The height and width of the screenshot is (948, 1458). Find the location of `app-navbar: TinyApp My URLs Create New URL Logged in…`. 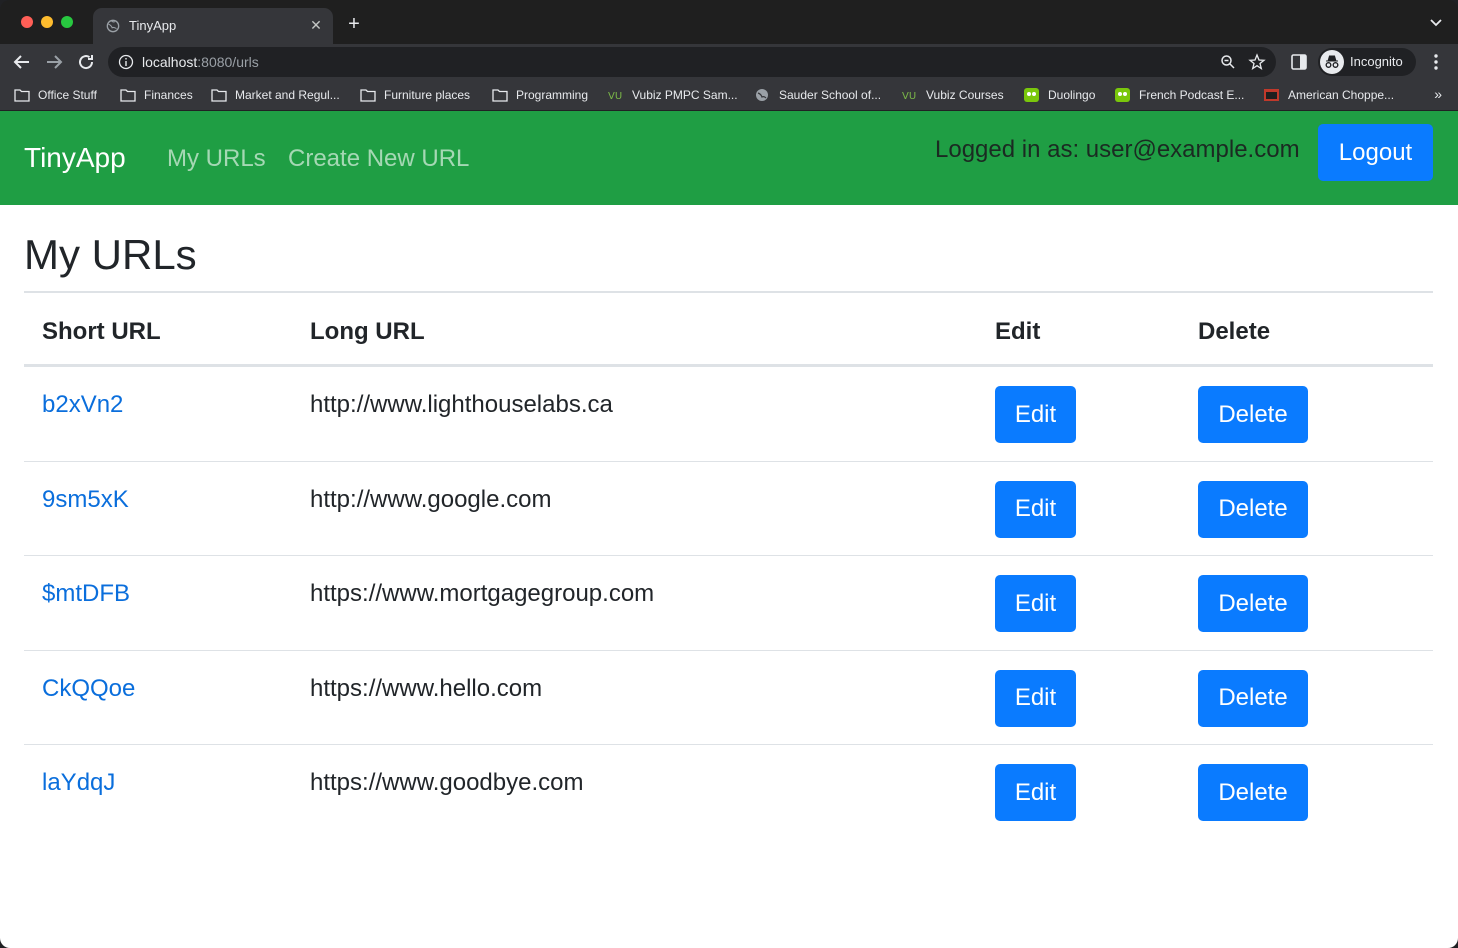

app-navbar: TinyApp My URLs Create New URL Logged in… is located at coordinates (729, 158).